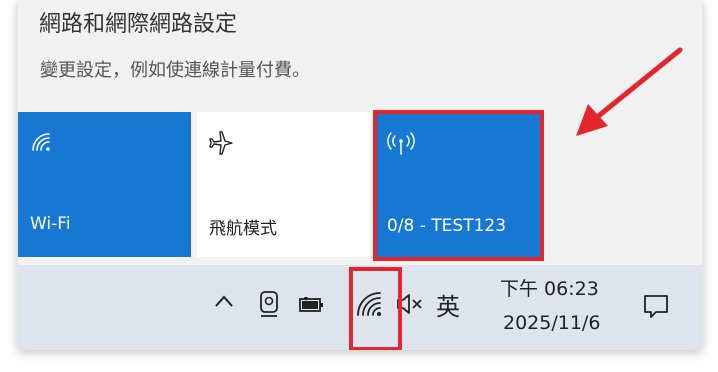  I want to click on wifi-icon, so click(41, 144).